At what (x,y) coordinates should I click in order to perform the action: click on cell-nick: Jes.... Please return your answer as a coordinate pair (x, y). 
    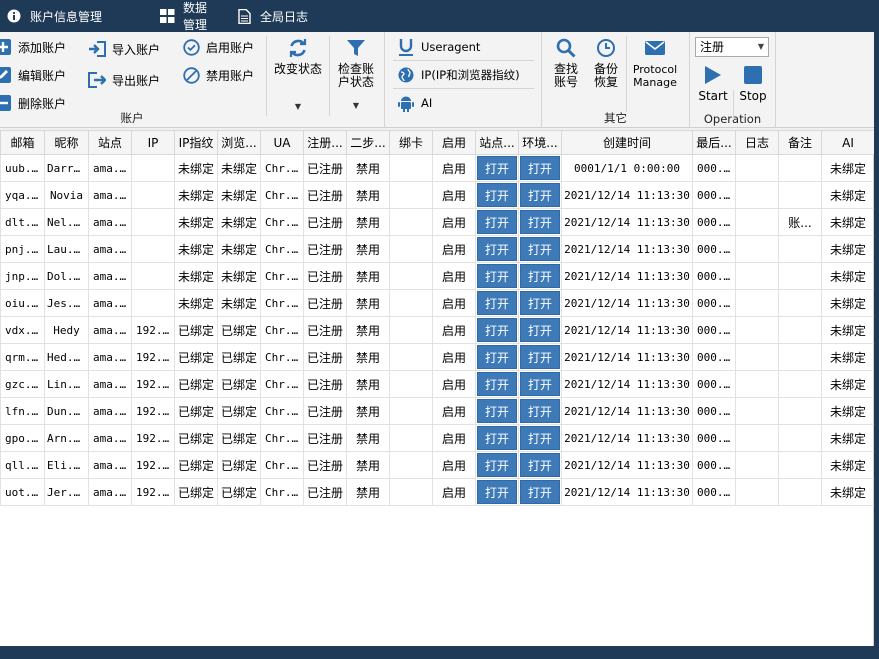
    Looking at the image, I should click on (66, 303).